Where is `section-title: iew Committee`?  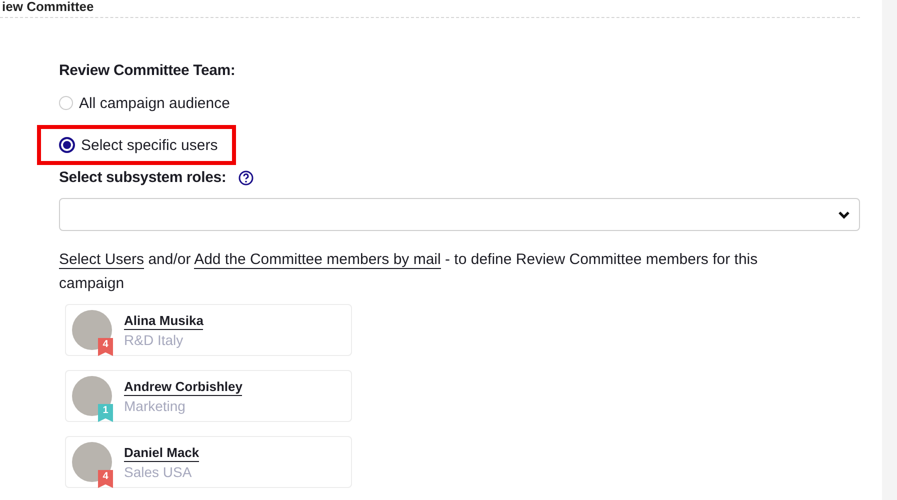
section-title: iew Committee is located at coordinates (48, 7).